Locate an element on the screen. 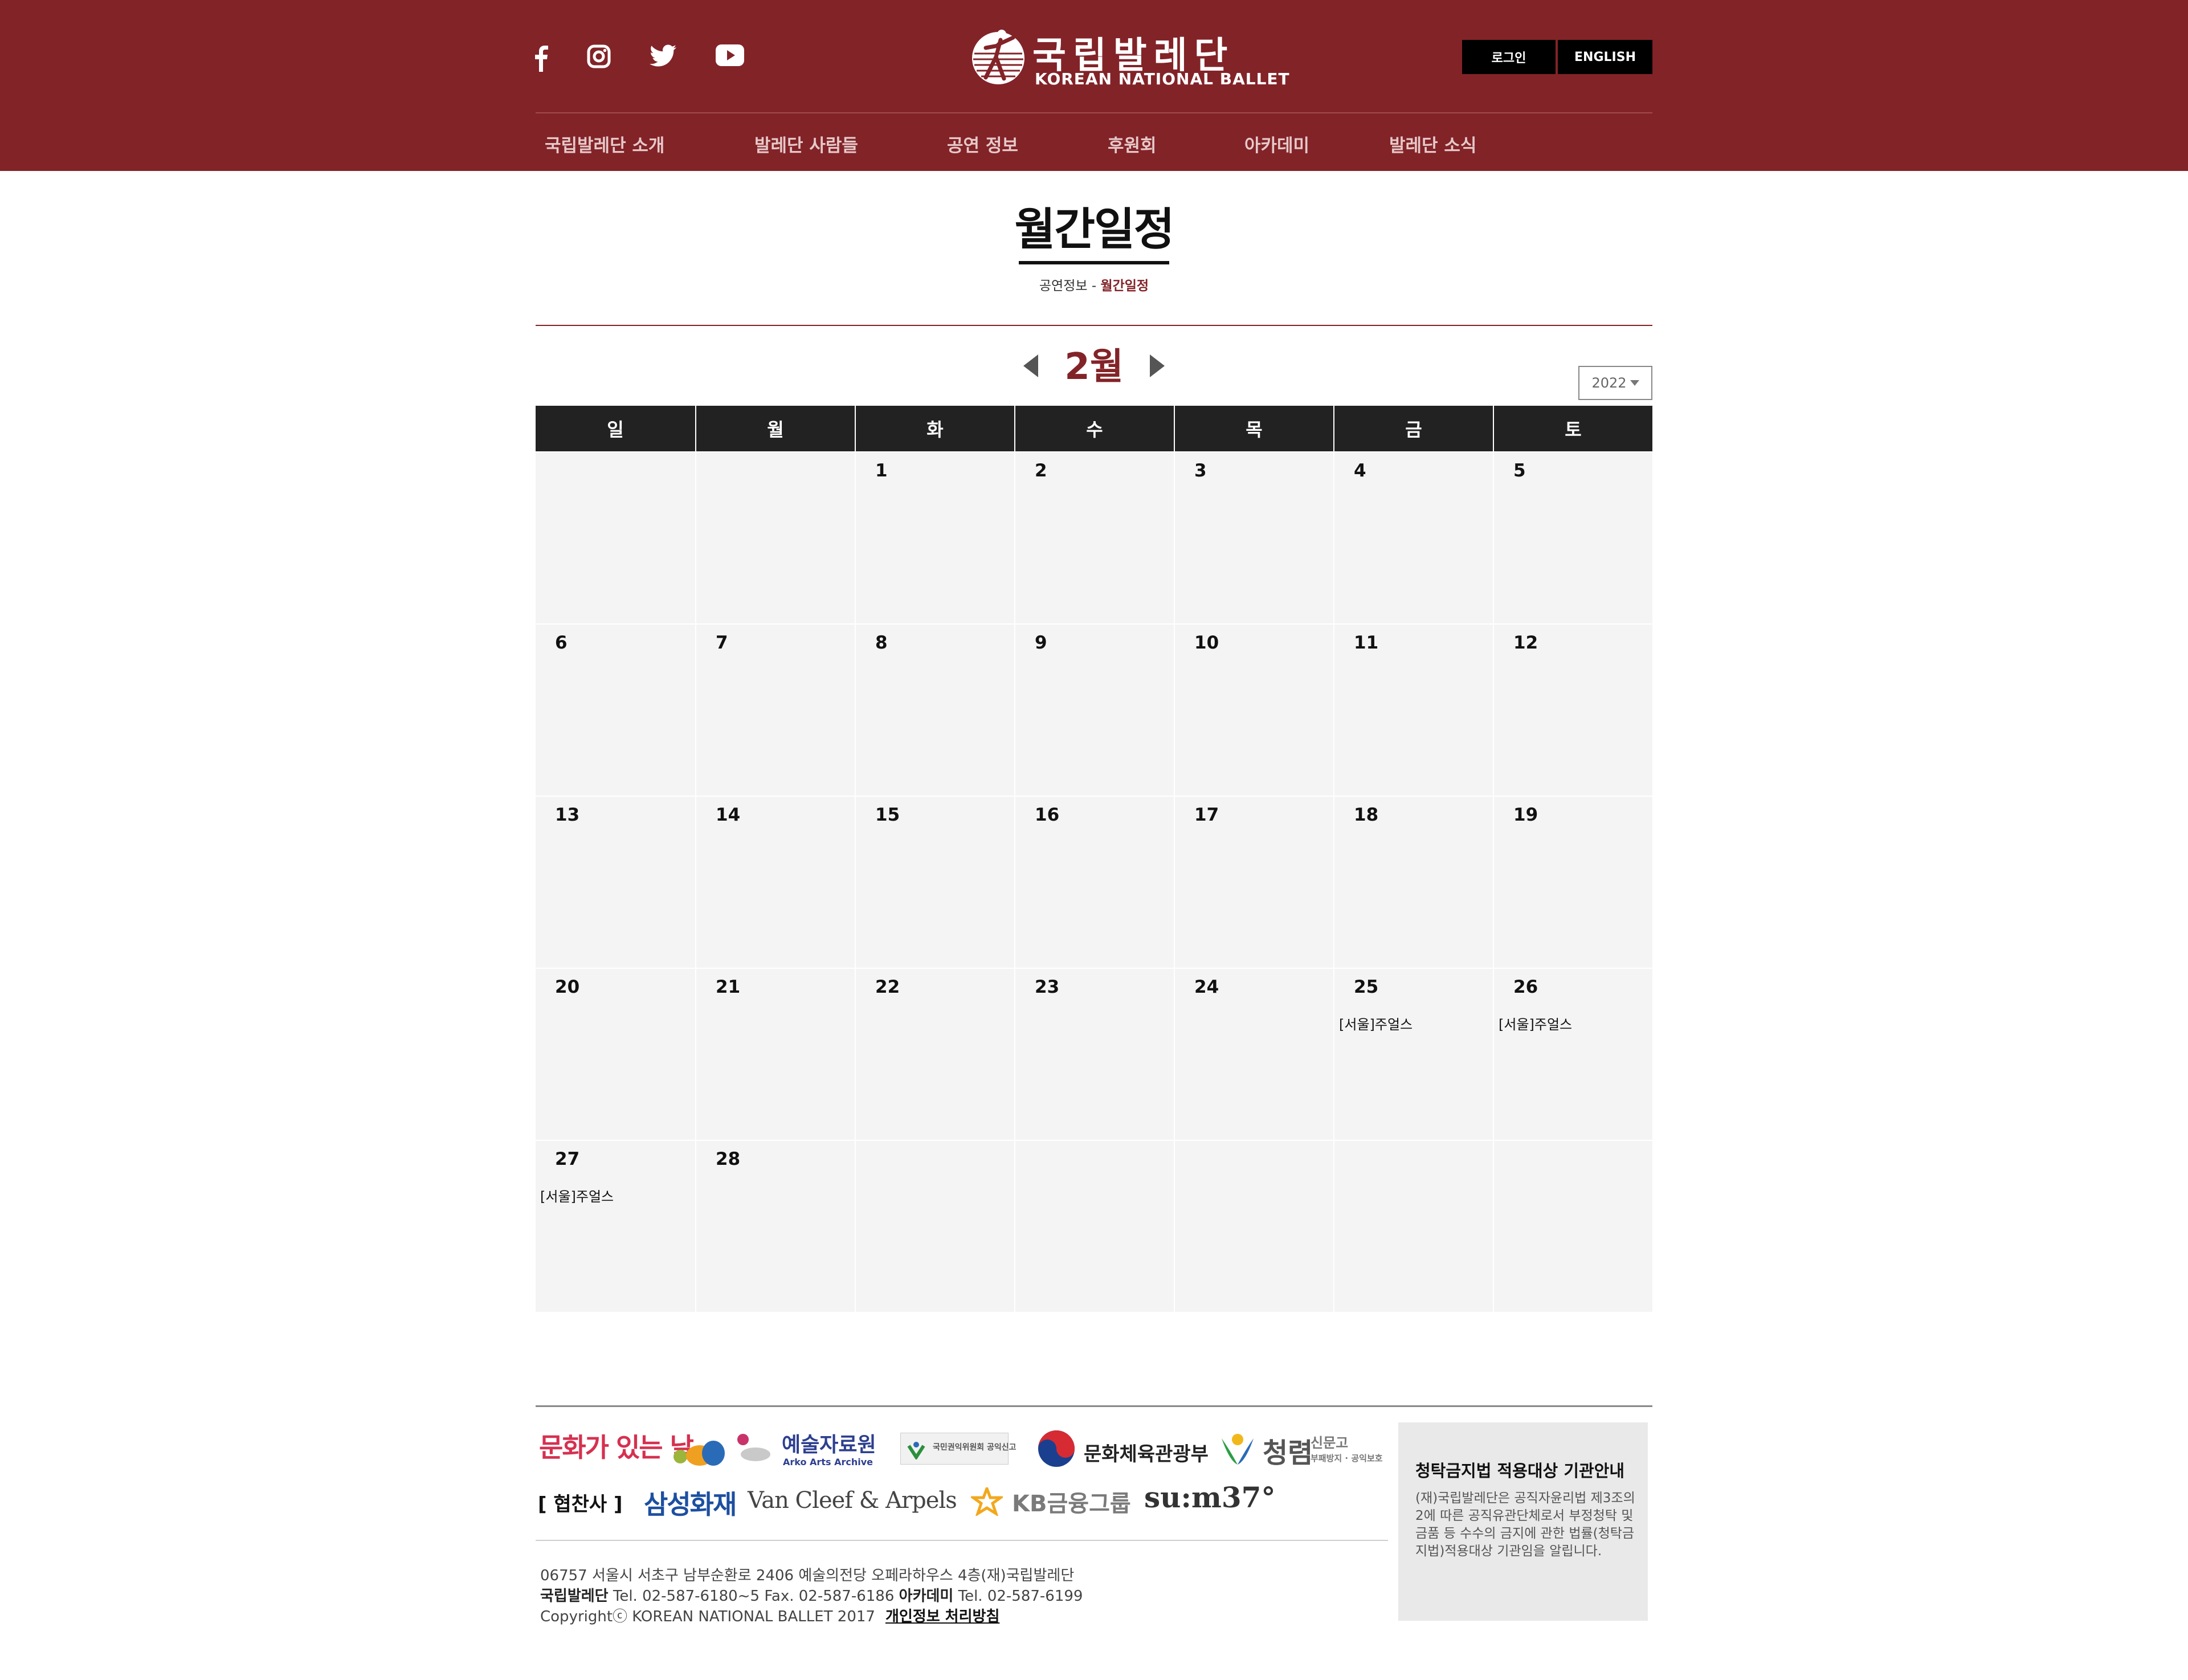  calendar-day-cell: 8 is located at coordinates (934, 710).